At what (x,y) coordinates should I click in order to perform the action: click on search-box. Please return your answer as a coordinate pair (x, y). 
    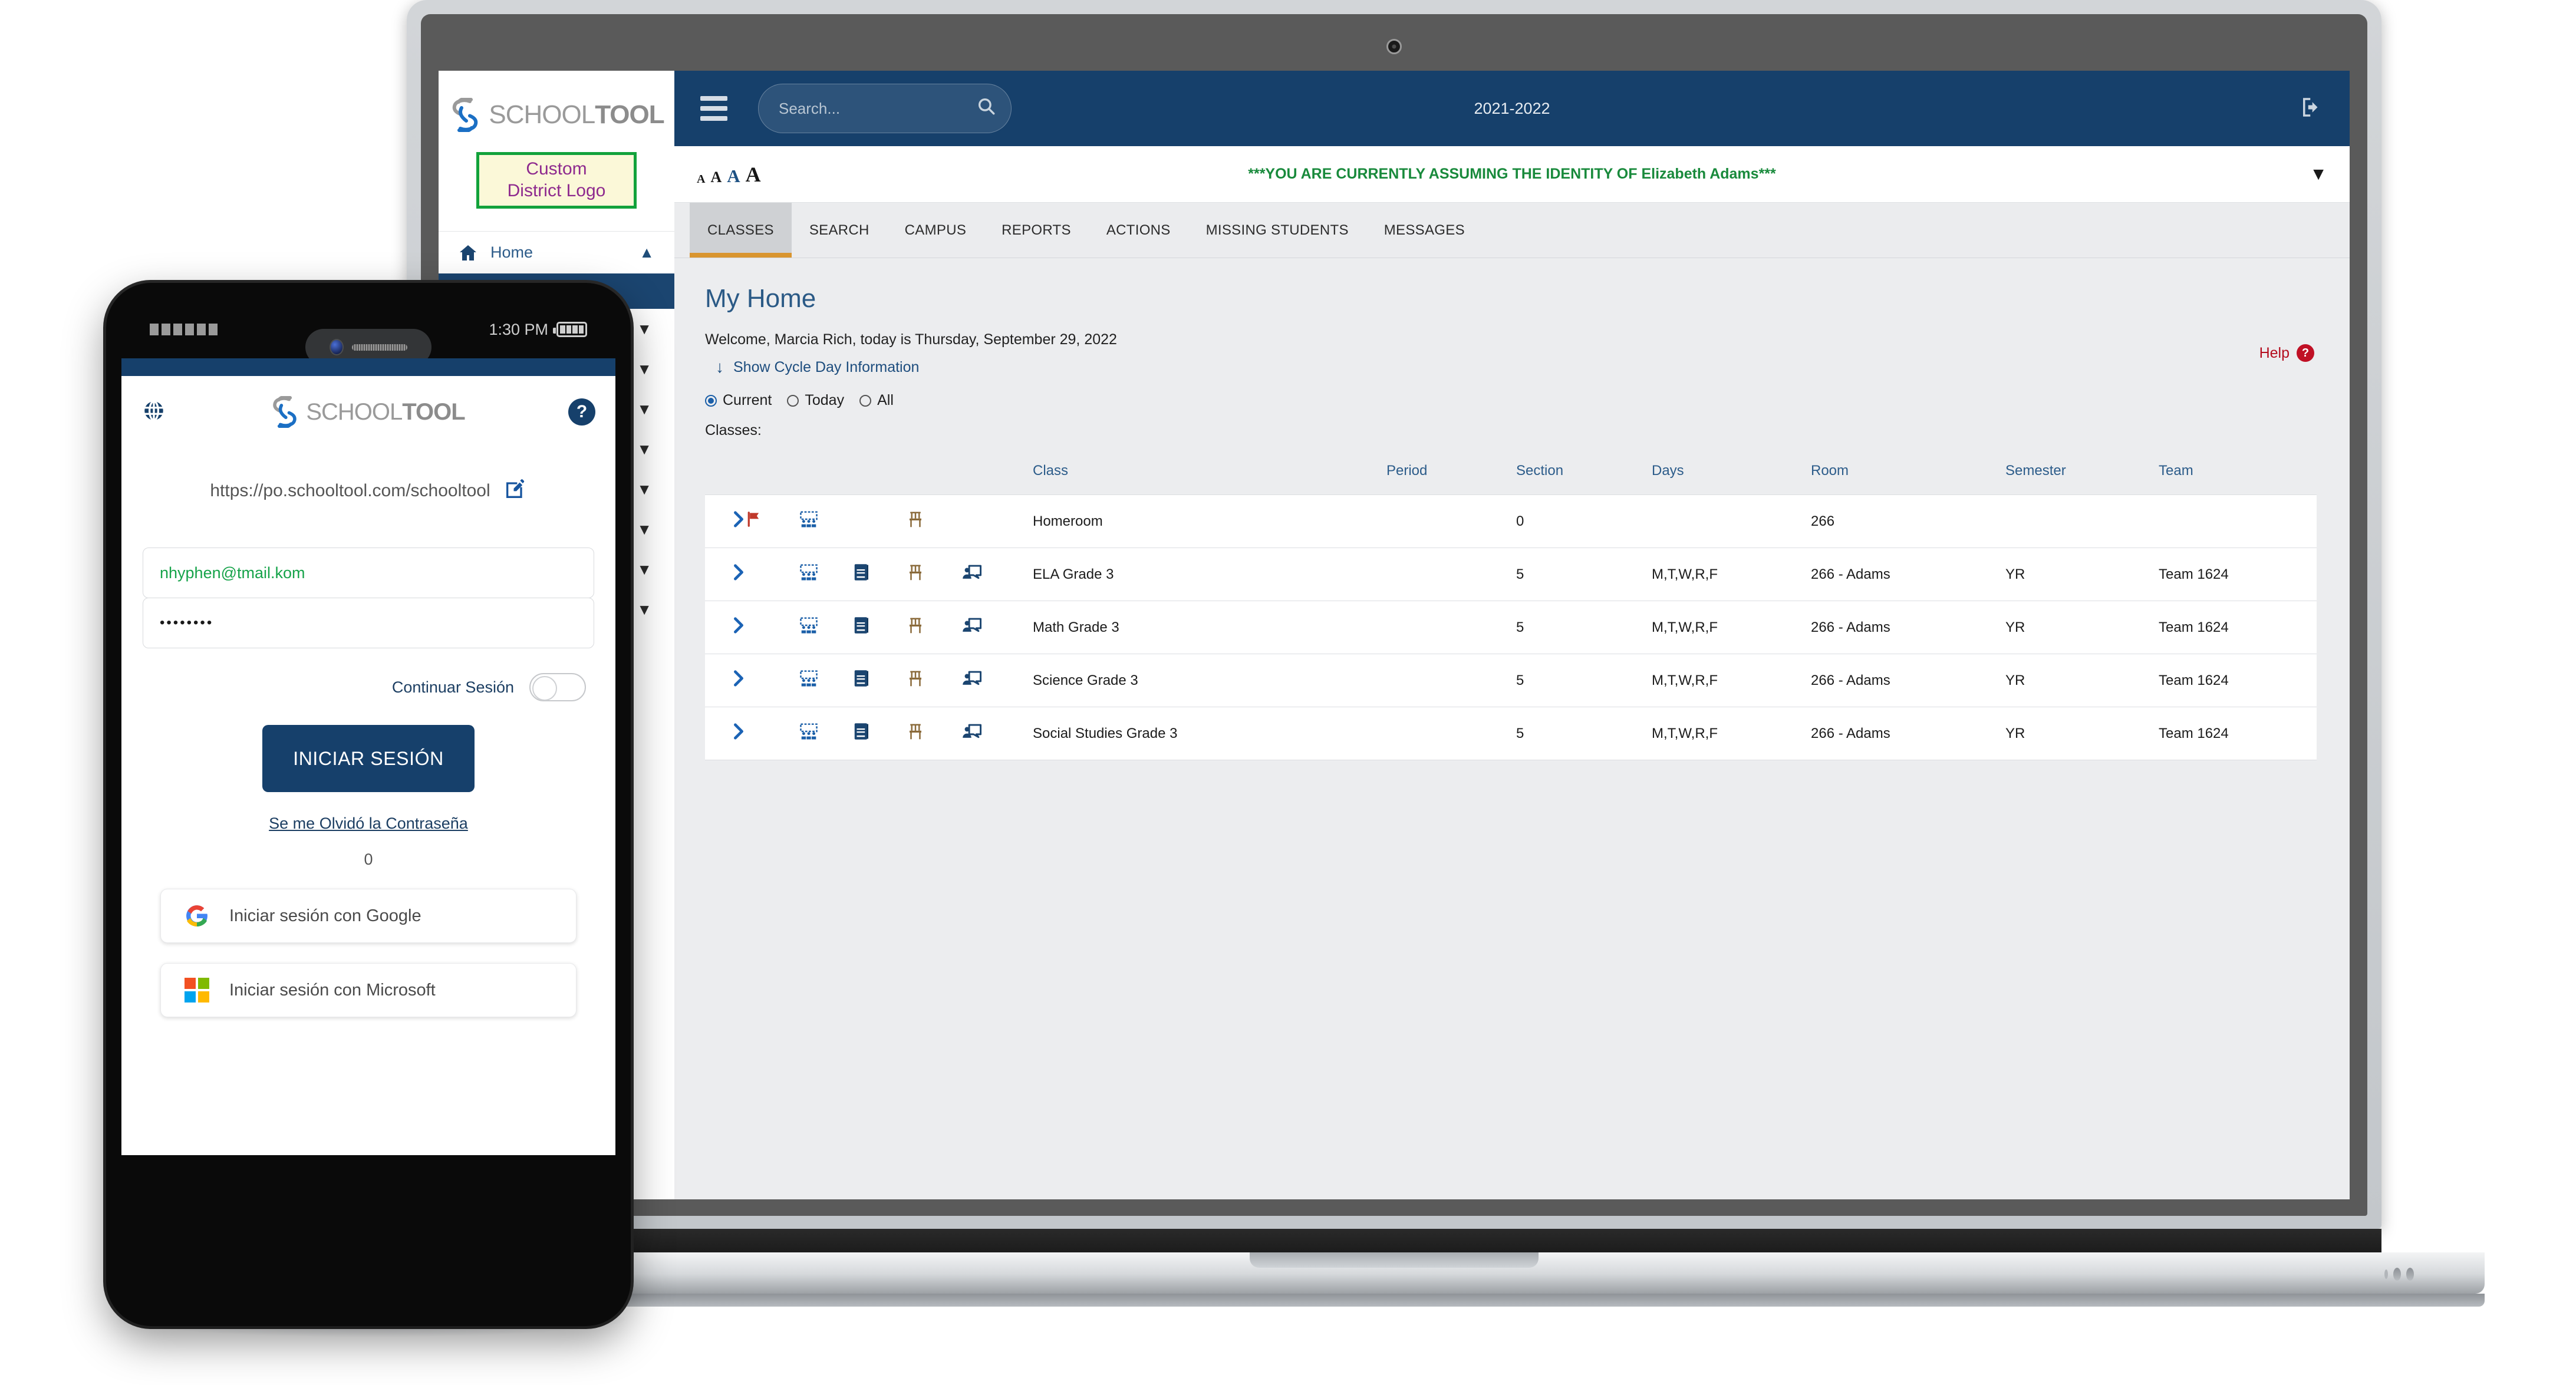
    Looking at the image, I should click on (885, 108).